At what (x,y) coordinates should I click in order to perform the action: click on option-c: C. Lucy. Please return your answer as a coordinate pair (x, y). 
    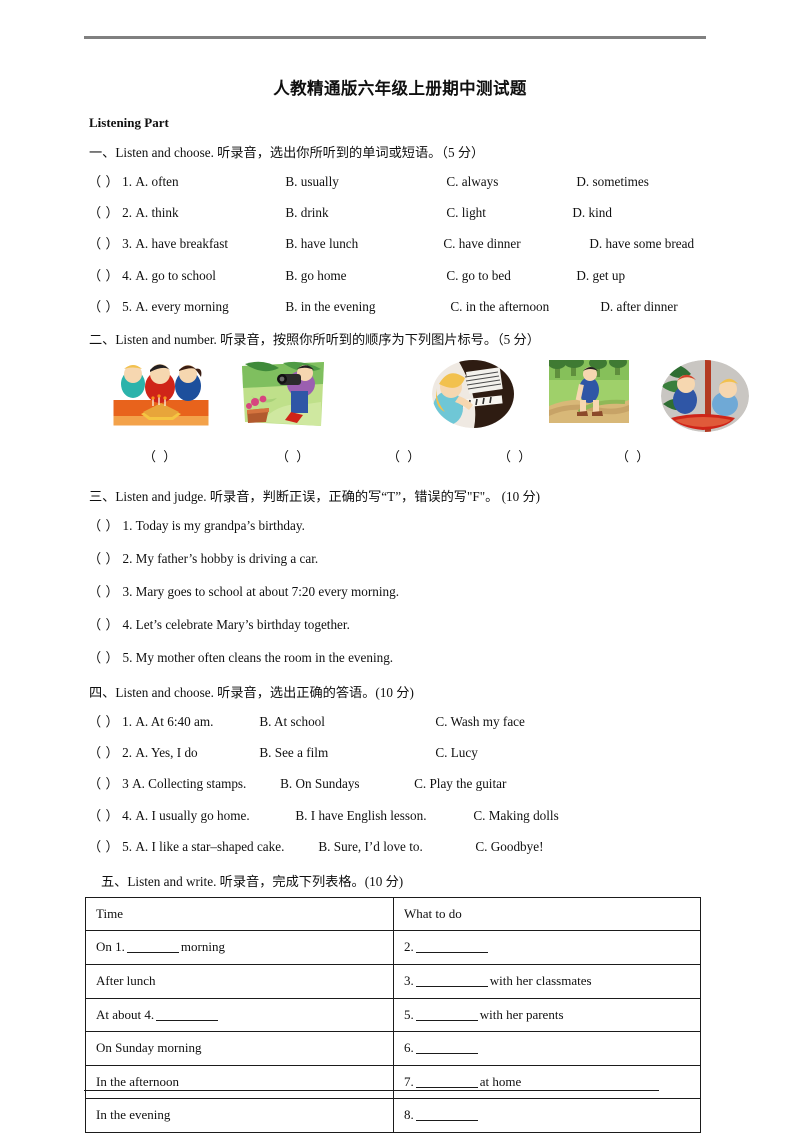
    Looking at the image, I should click on (456, 752).